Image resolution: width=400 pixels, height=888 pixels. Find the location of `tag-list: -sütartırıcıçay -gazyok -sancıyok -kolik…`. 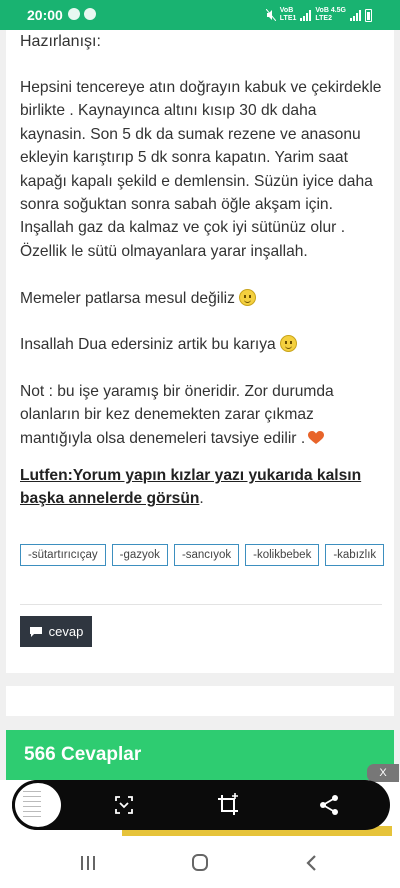

tag-list: -sütartırıcıçay -gazyok -sancıyok -kolik… is located at coordinates (203, 555).